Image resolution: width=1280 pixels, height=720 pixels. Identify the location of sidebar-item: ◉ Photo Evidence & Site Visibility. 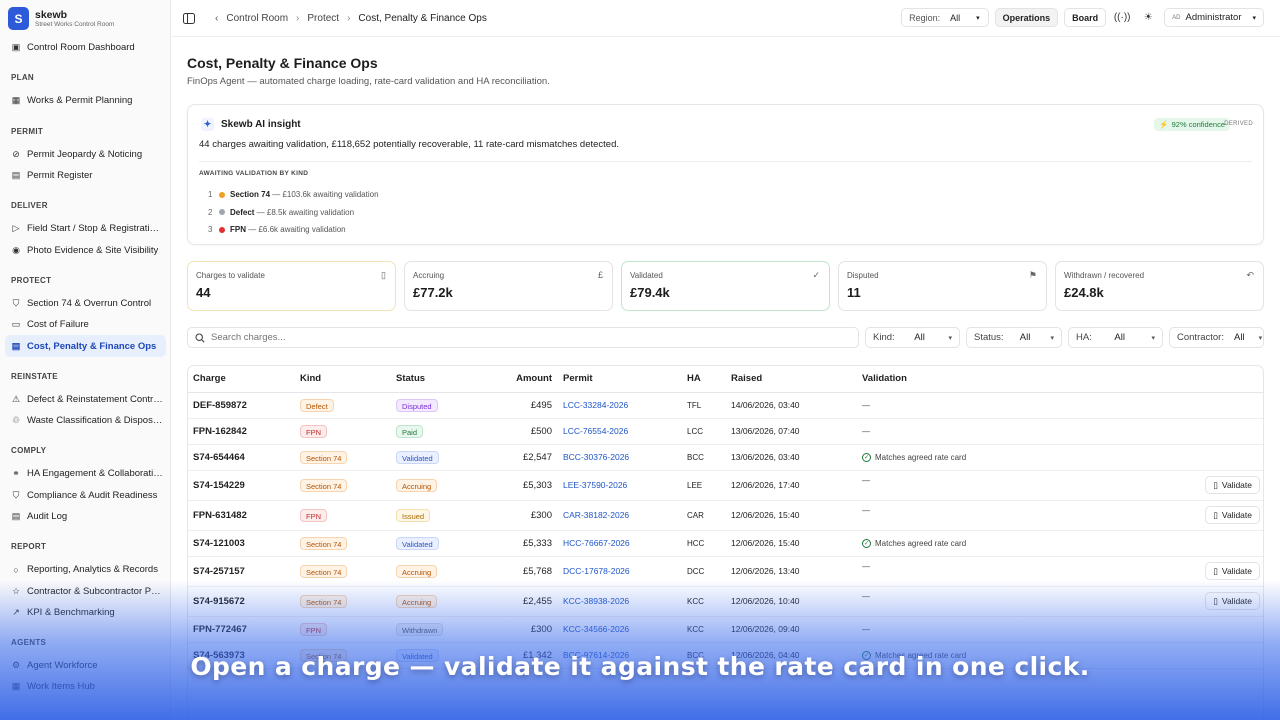
(85, 249).